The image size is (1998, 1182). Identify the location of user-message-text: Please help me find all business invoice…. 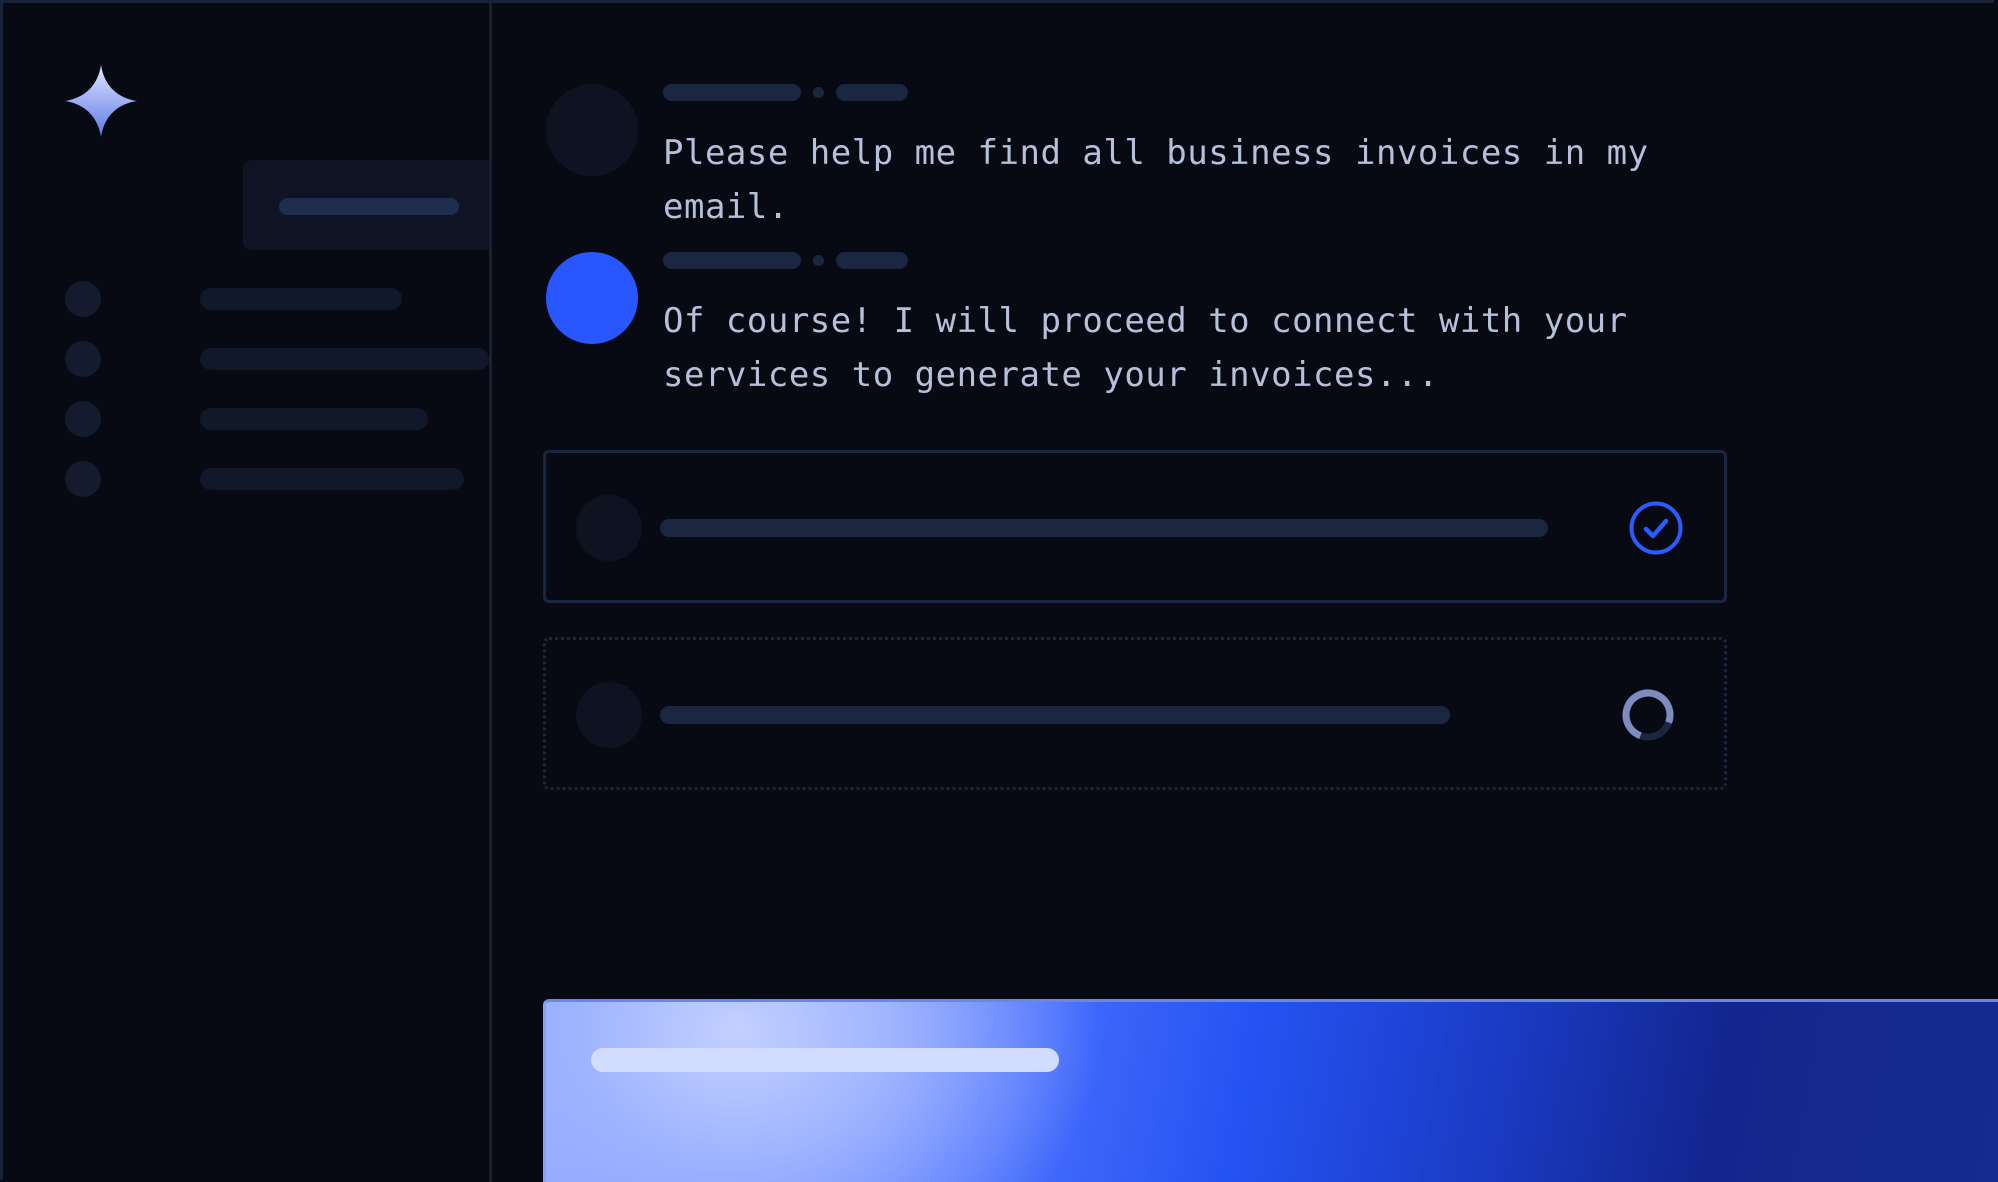
(1166, 180).